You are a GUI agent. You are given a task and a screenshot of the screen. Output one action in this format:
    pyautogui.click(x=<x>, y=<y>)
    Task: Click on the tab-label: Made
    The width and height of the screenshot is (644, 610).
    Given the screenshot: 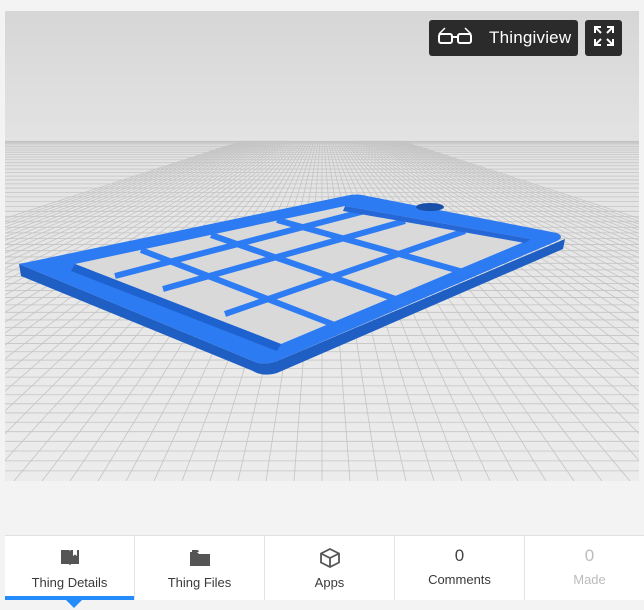 What is the action you would take?
    pyautogui.click(x=589, y=579)
    